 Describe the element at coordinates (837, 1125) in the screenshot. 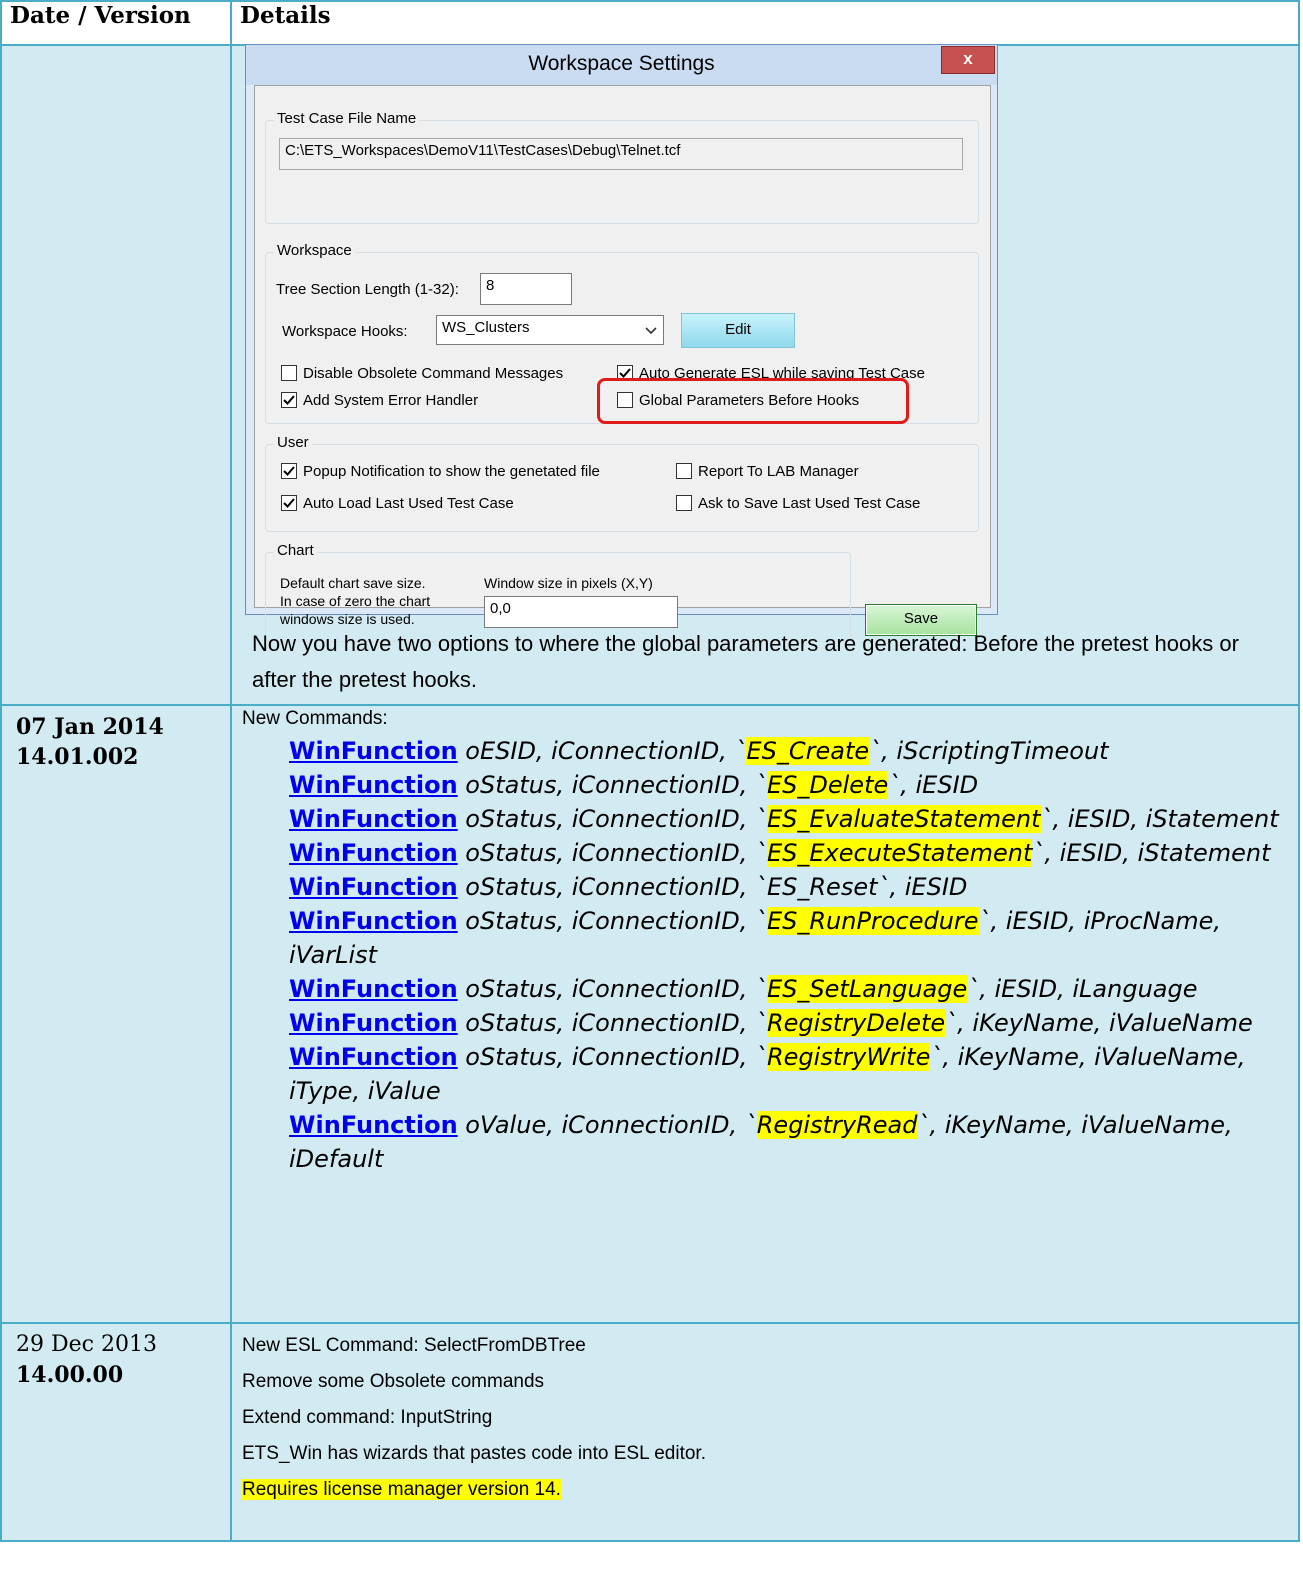

I see `command-function-name: RegistryRead` at that location.